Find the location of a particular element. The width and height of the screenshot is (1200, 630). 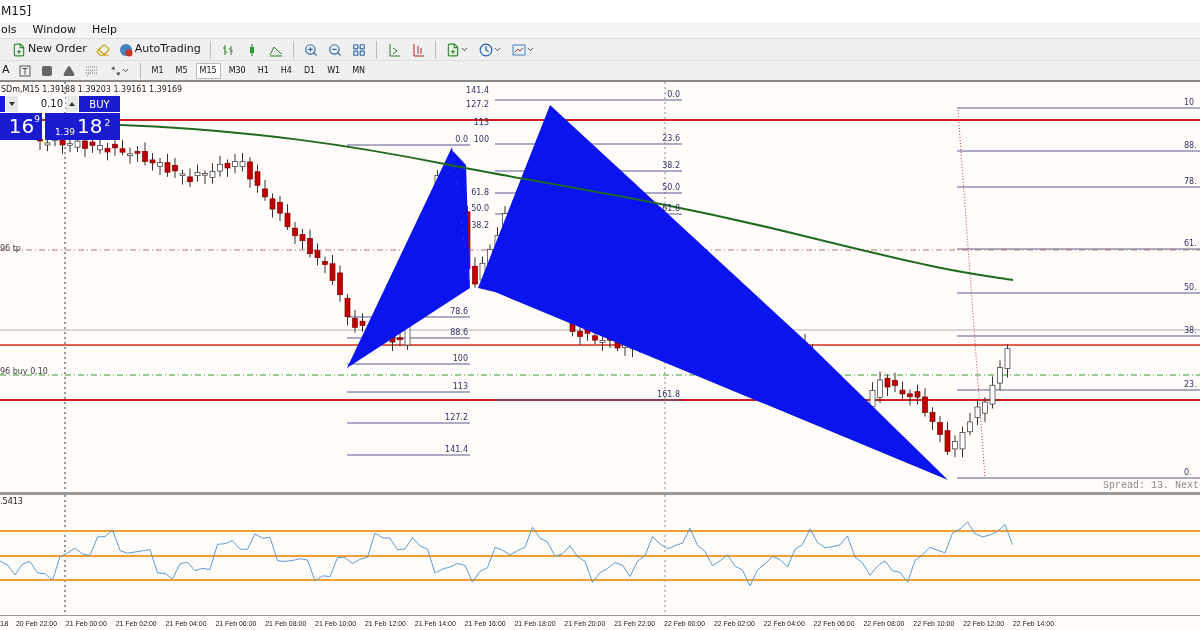

rectangle-icon is located at coordinates (46, 70).